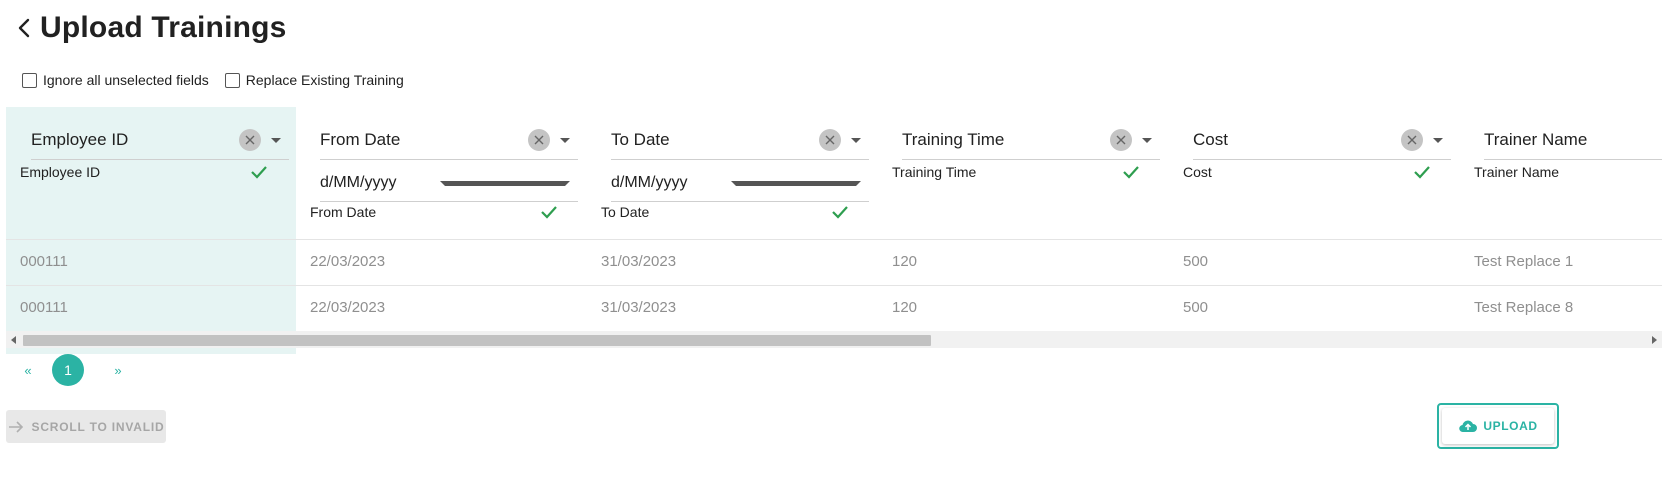 This screenshot has height=486, width=1672. I want to click on column-mapping-value: From Date, so click(360, 139).